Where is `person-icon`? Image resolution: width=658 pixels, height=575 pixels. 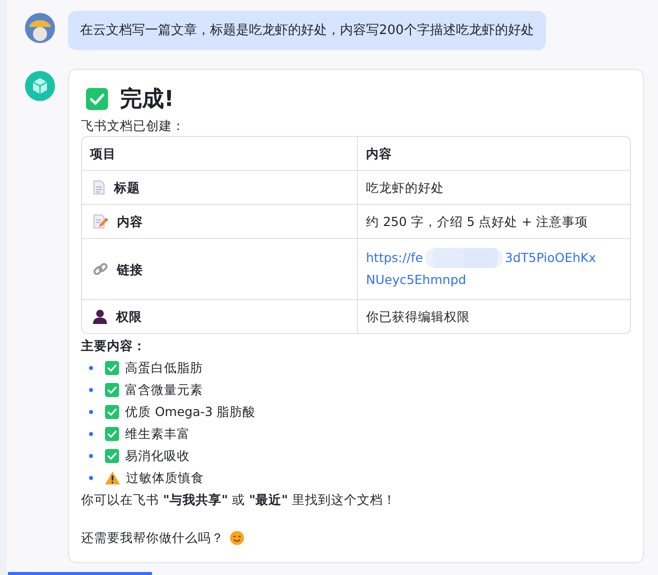 person-icon is located at coordinates (100, 316).